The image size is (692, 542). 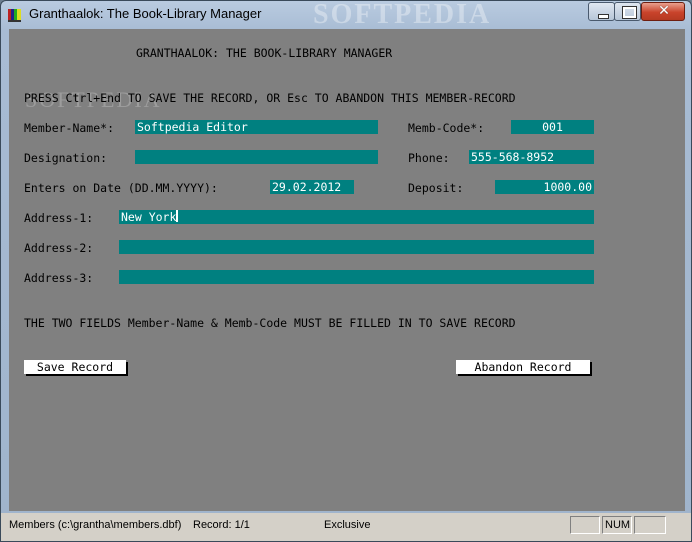 I want to click on status-mode: Exclusive, so click(x=347, y=525).